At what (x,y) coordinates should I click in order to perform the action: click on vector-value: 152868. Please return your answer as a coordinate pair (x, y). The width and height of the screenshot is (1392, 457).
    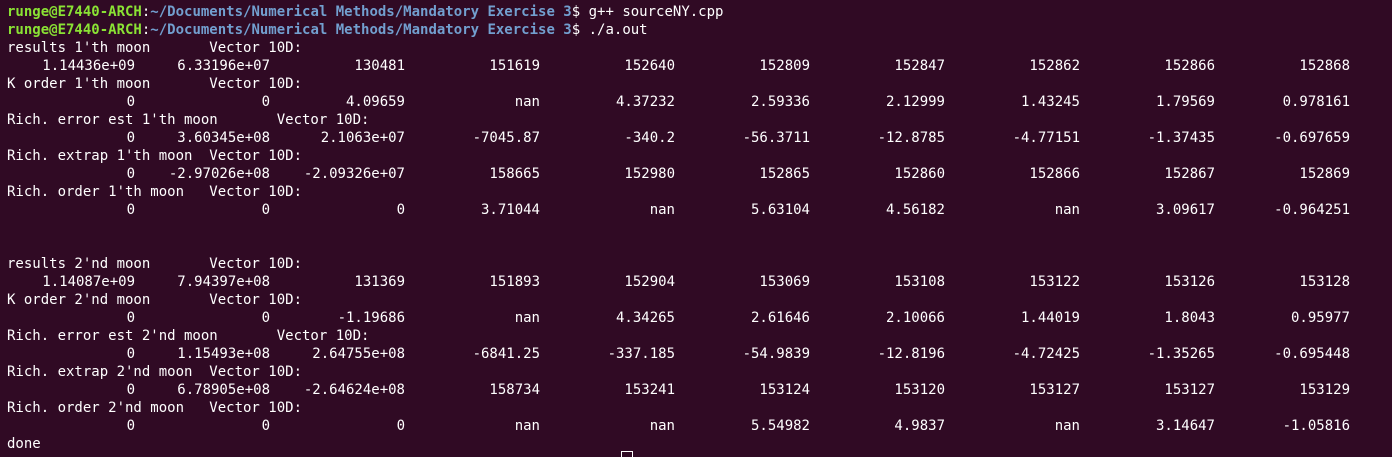
    Looking at the image, I should click on (1324, 66).